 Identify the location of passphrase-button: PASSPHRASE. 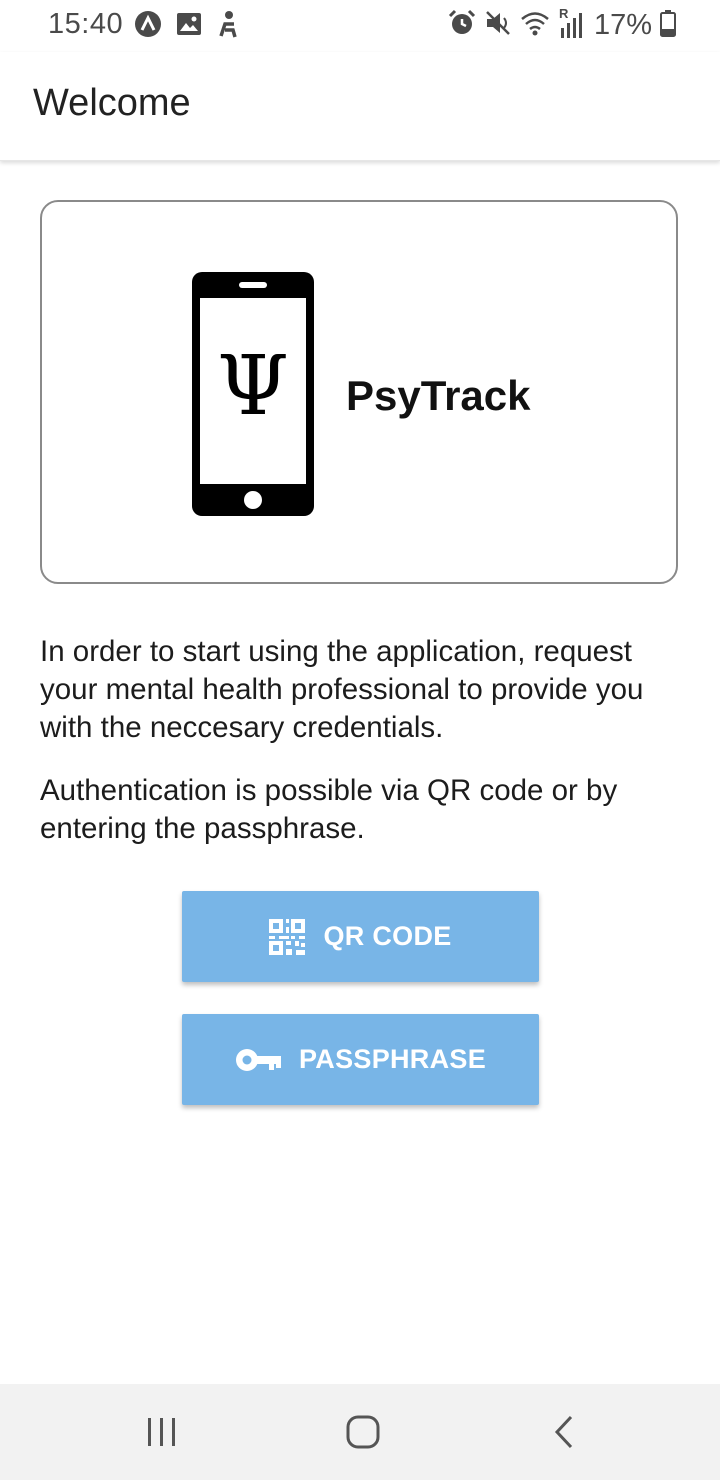
(360, 1059).